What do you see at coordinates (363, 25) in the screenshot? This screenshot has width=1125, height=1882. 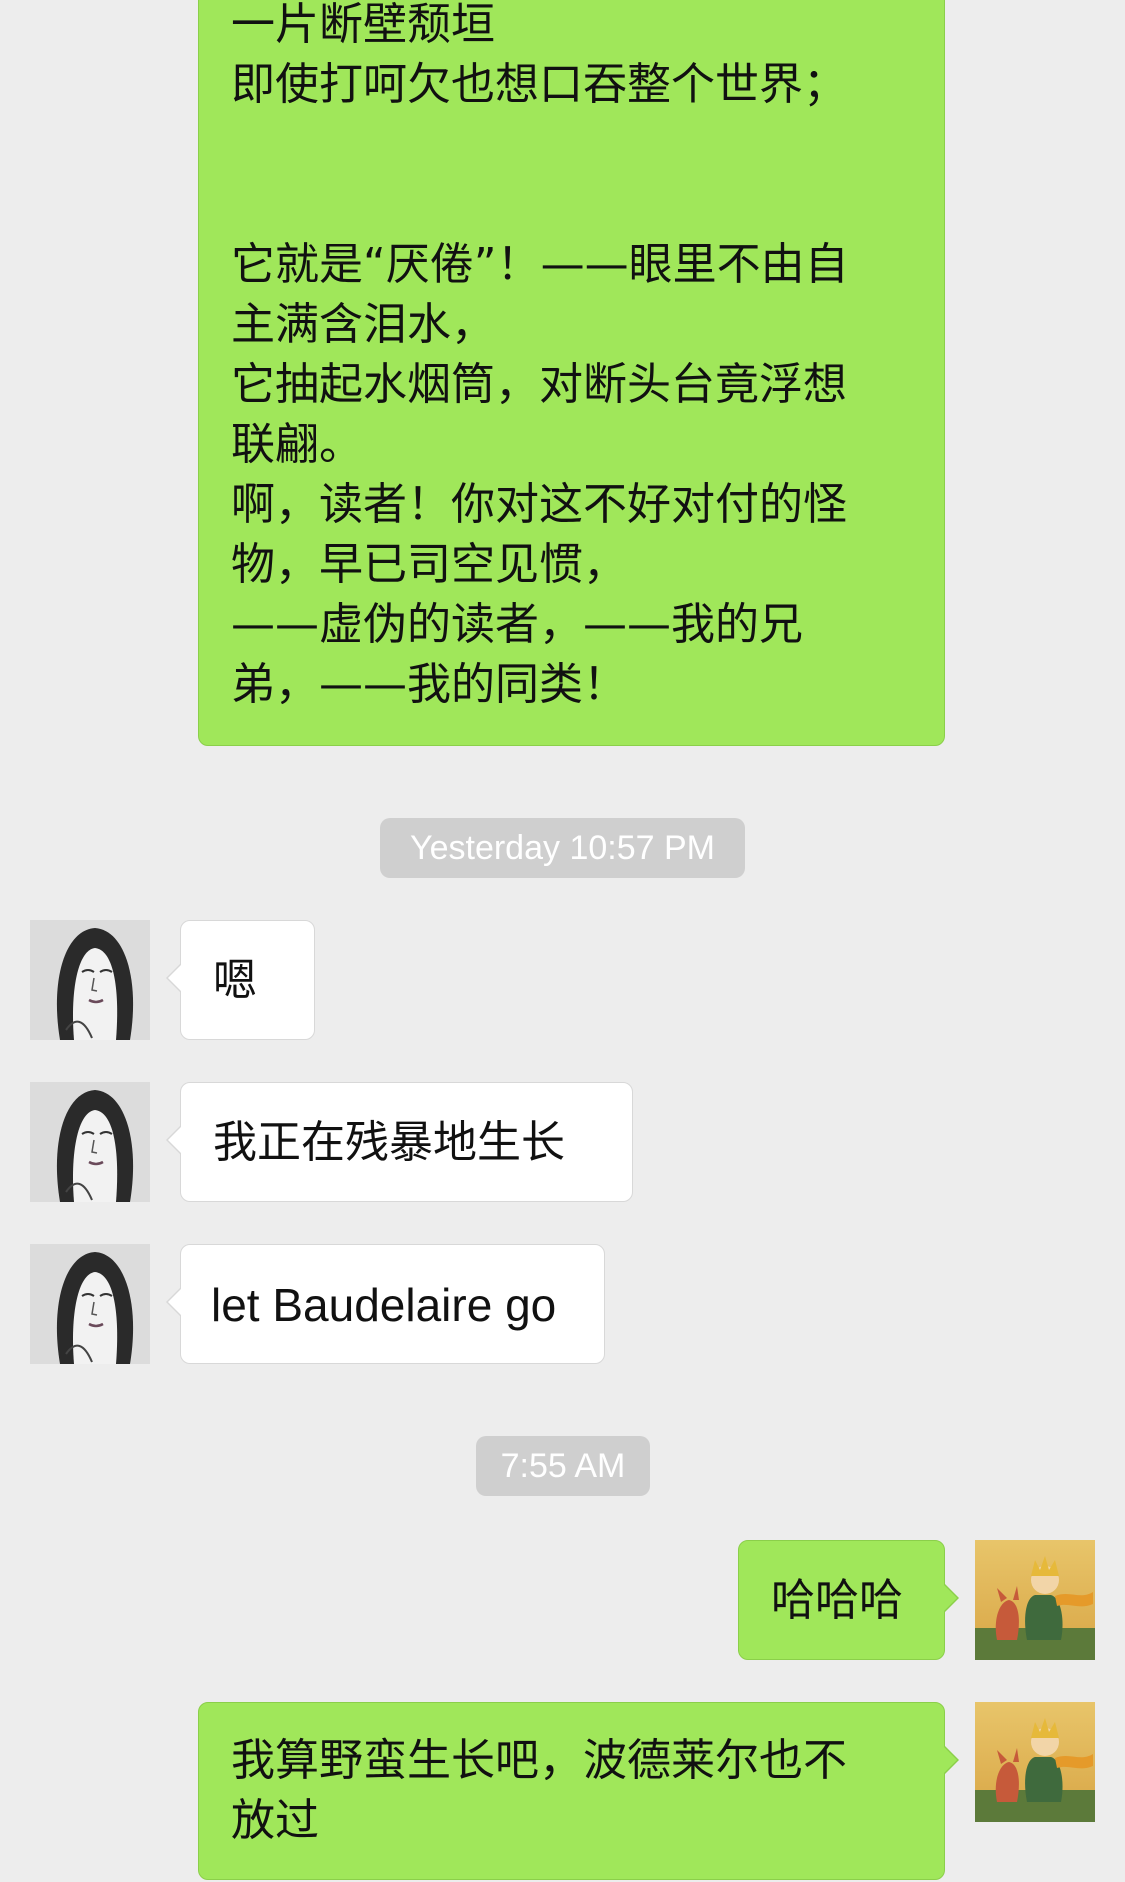 I see `message-line: 一片断壁颓垣` at bounding box center [363, 25].